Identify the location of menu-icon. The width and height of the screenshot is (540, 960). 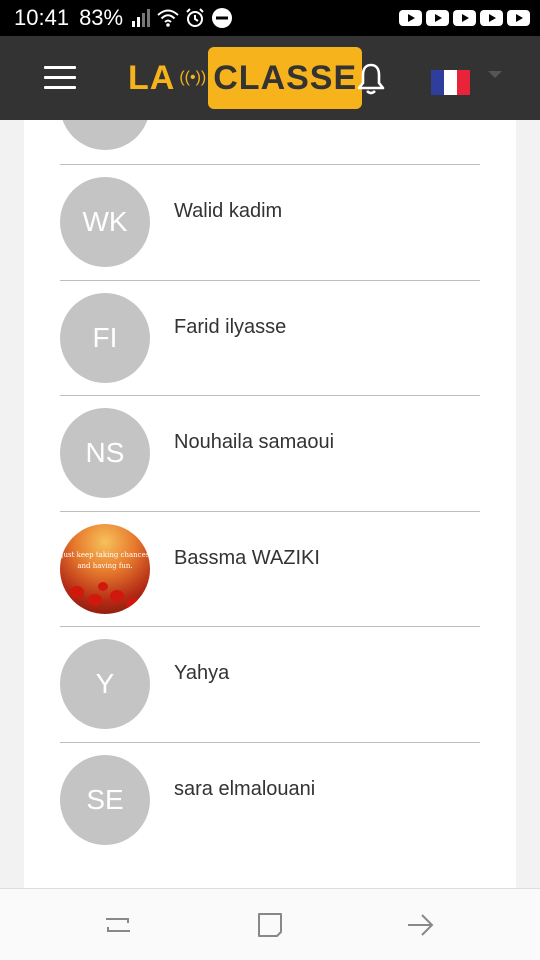
(60, 78).